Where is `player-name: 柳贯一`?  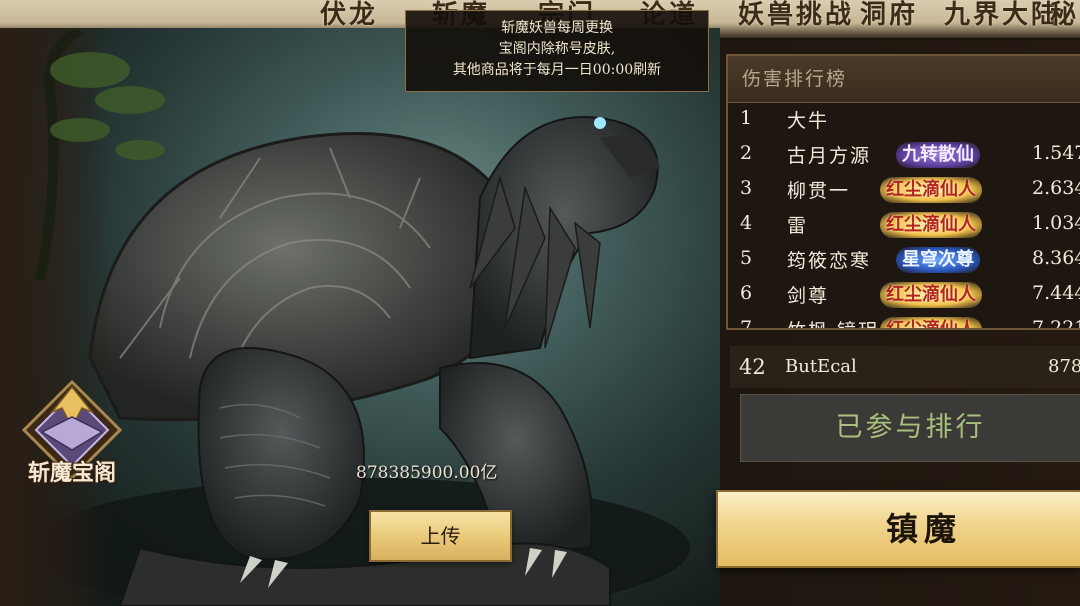 player-name: 柳贯一 is located at coordinates (819, 191).